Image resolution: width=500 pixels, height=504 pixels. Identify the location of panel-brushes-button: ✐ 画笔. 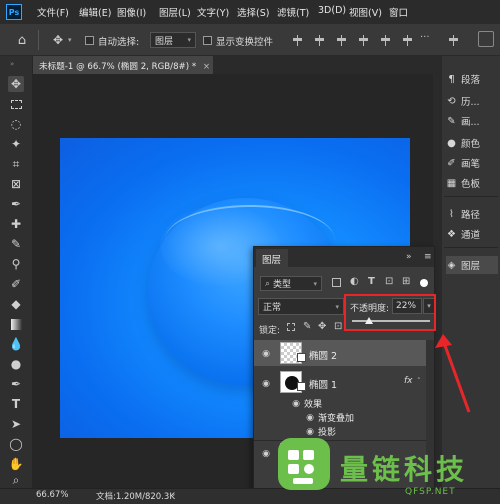
(472, 163).